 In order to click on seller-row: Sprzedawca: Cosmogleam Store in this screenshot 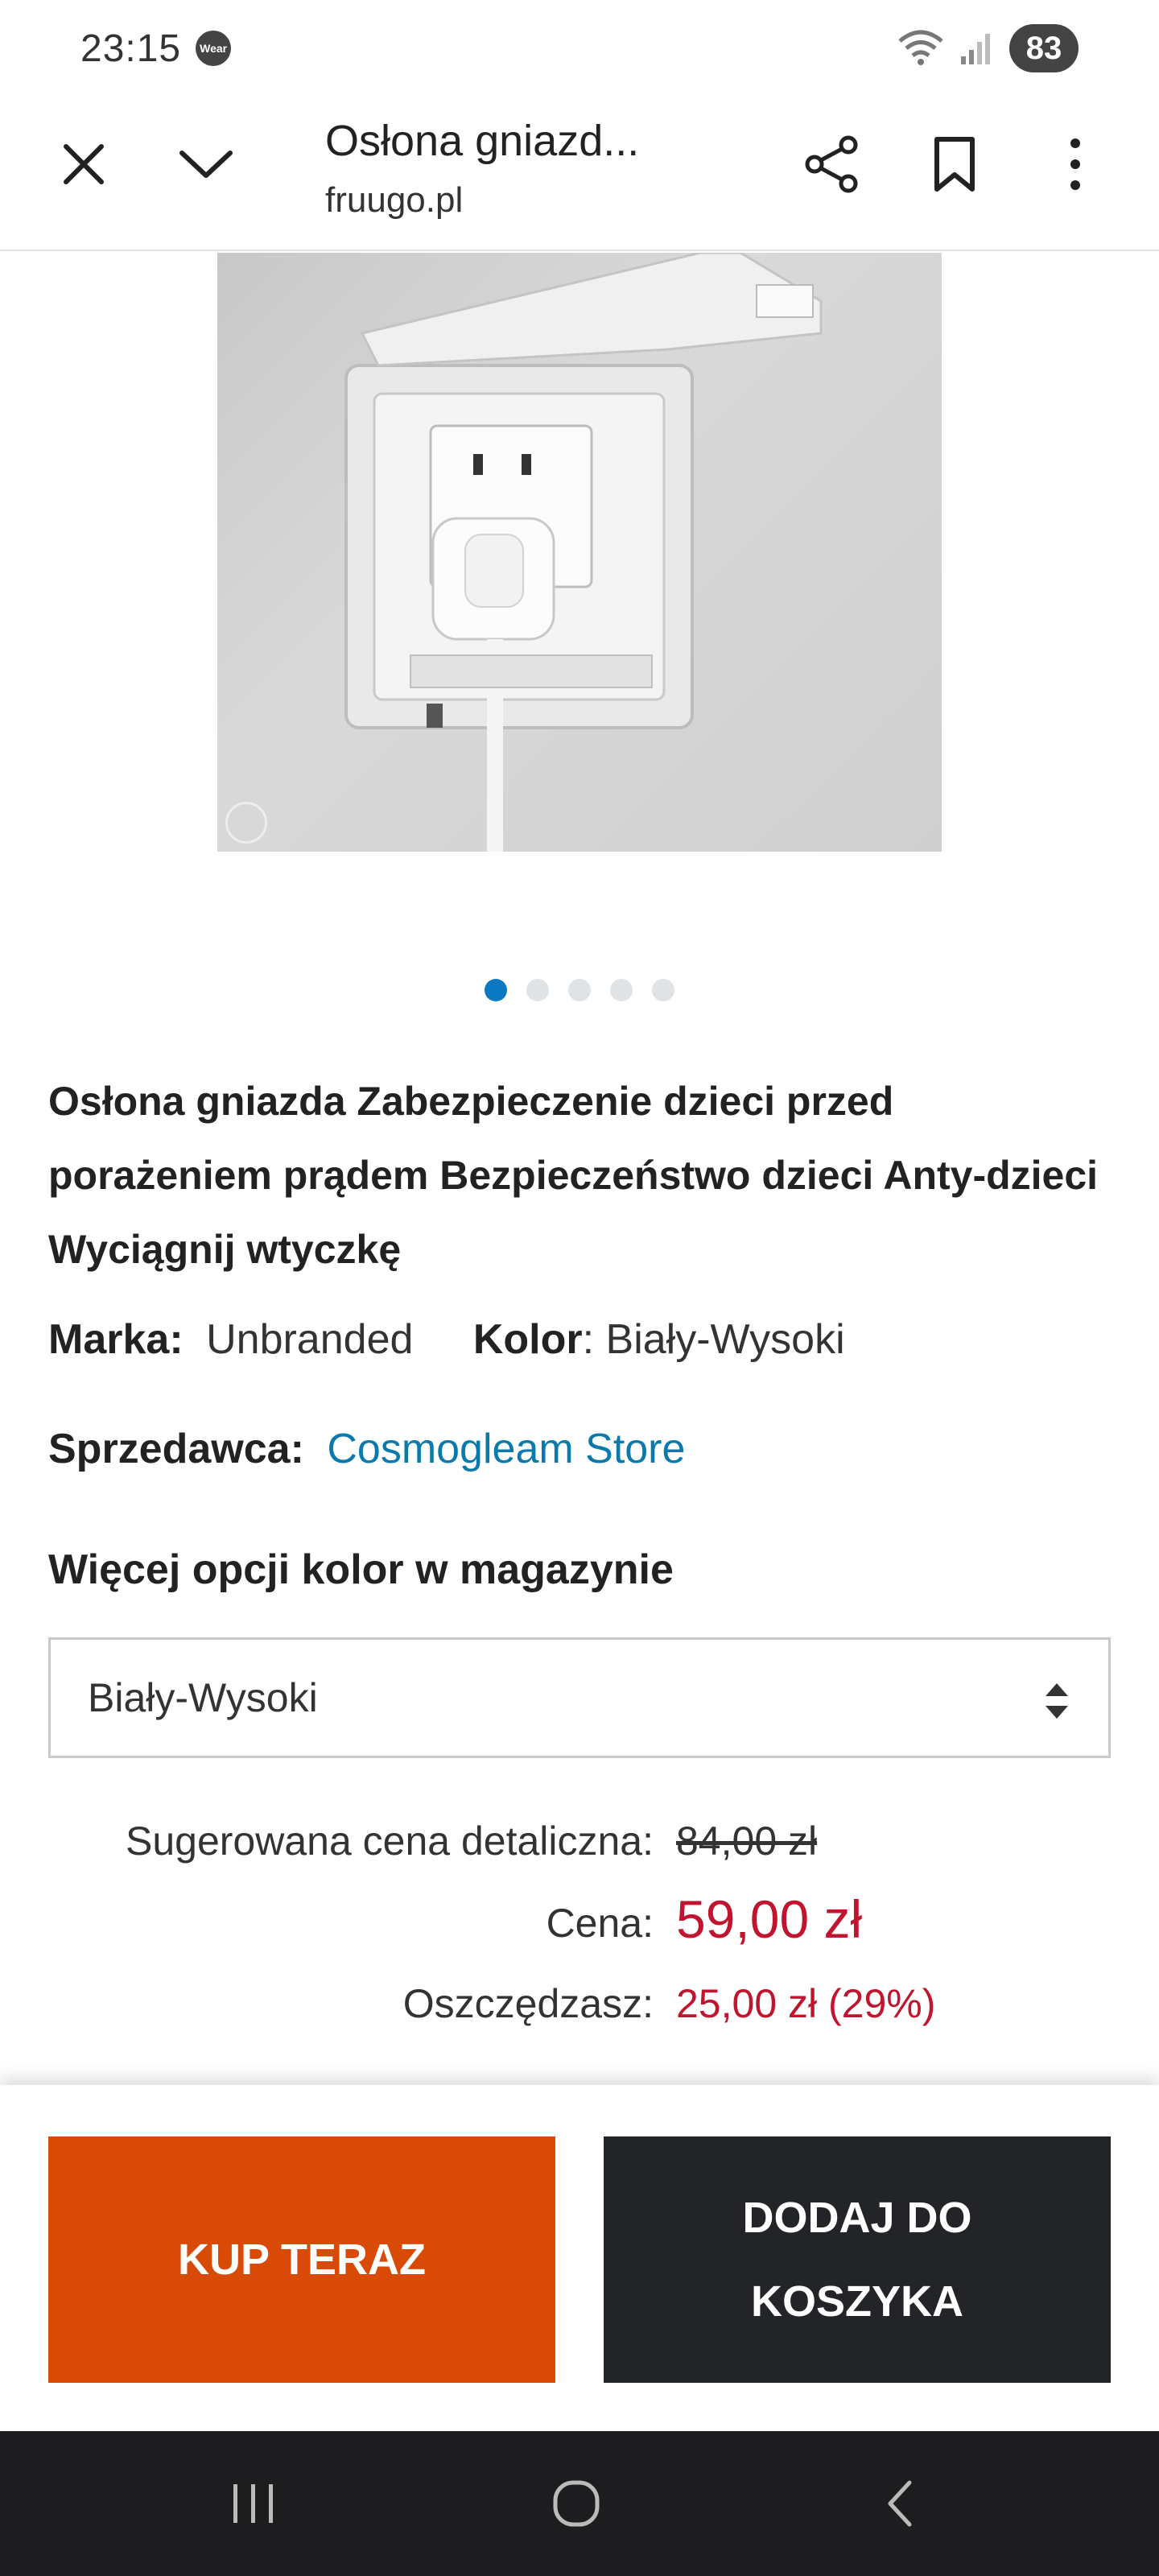, I will do `click(366, 1449)`.